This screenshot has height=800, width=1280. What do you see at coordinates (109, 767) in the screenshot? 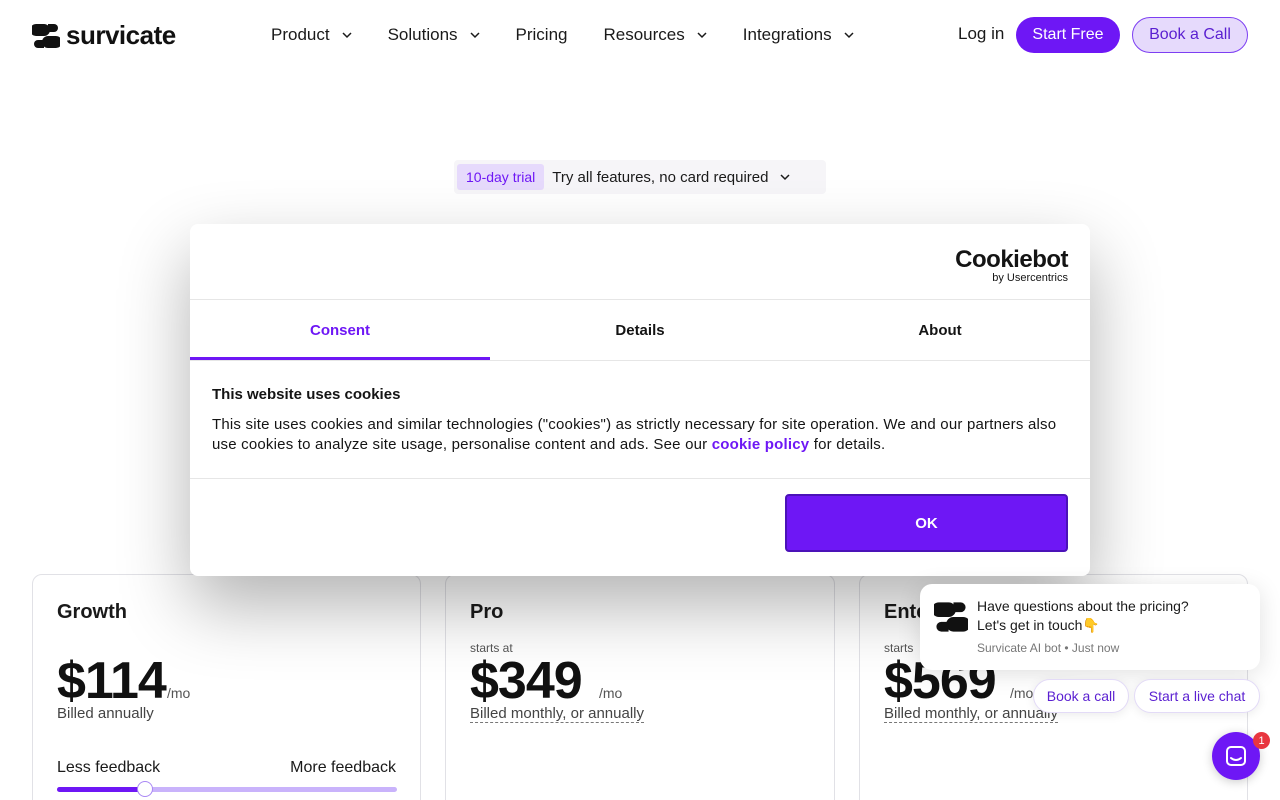
I see `slider-label-less: Less feedback` at bounding box center [109, 767].